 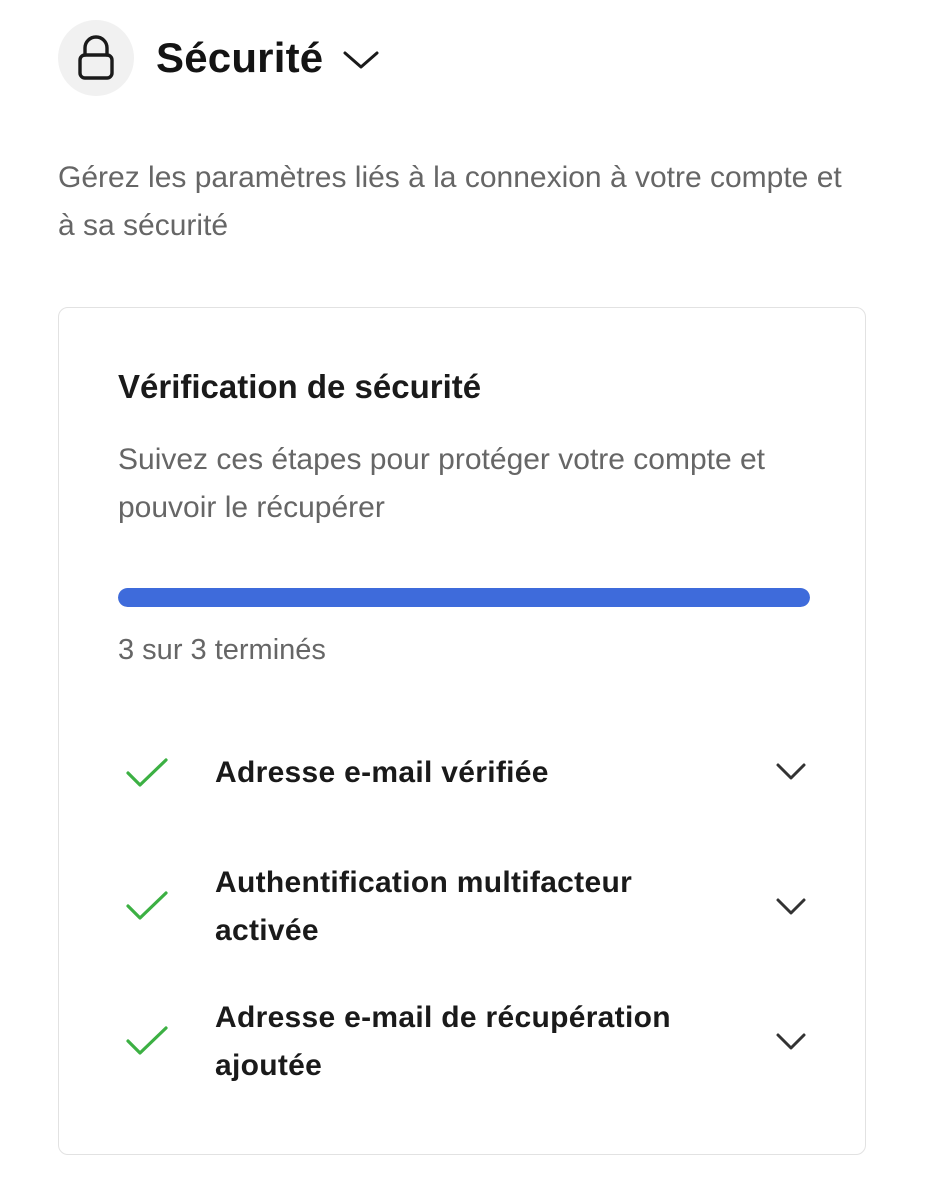 I want to click on checklist-item-mfa-enabled: Authentification multifacteur activée, so click(x=462, y=907).